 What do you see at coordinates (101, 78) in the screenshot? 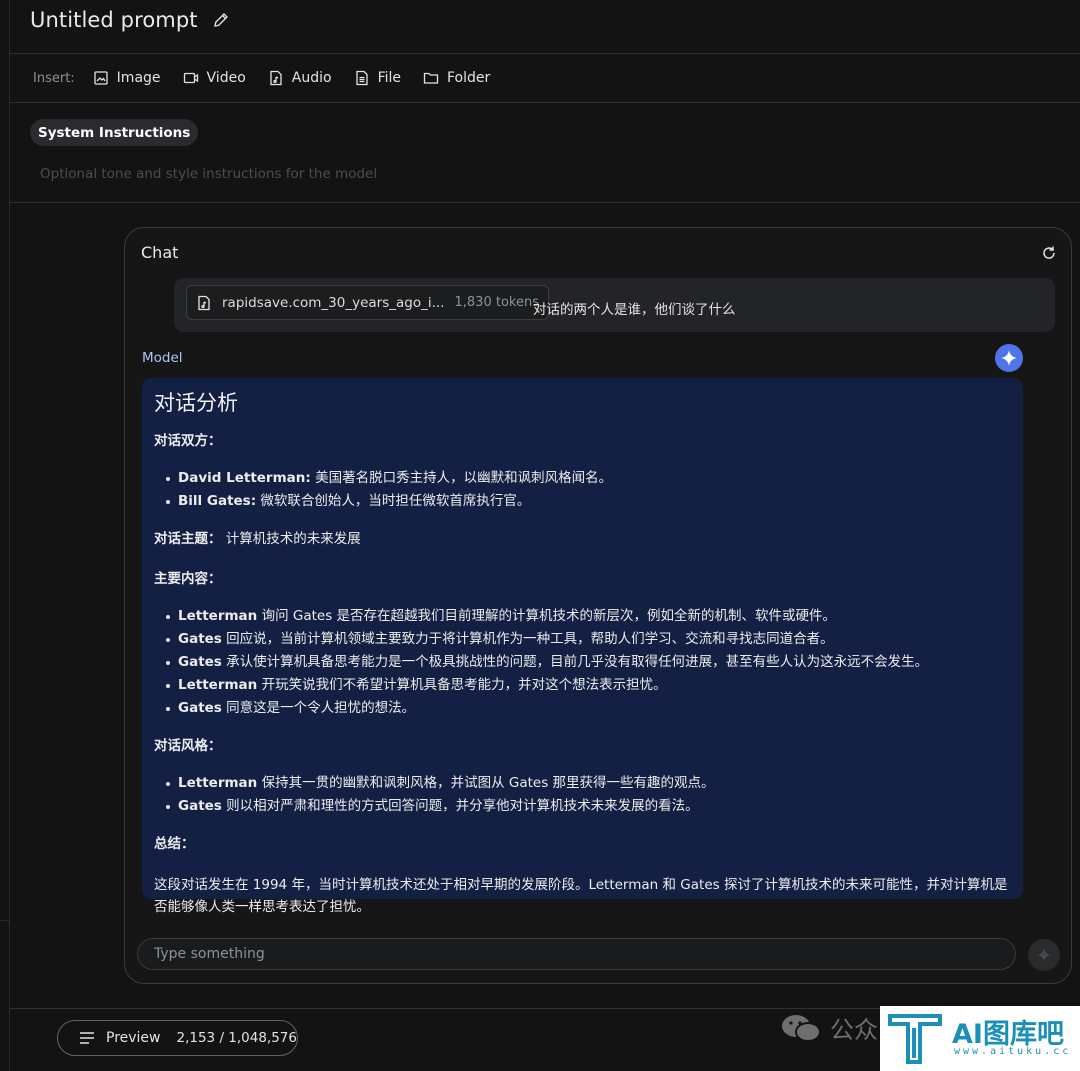
I see `image-icon` at bounding box center [101, 78].